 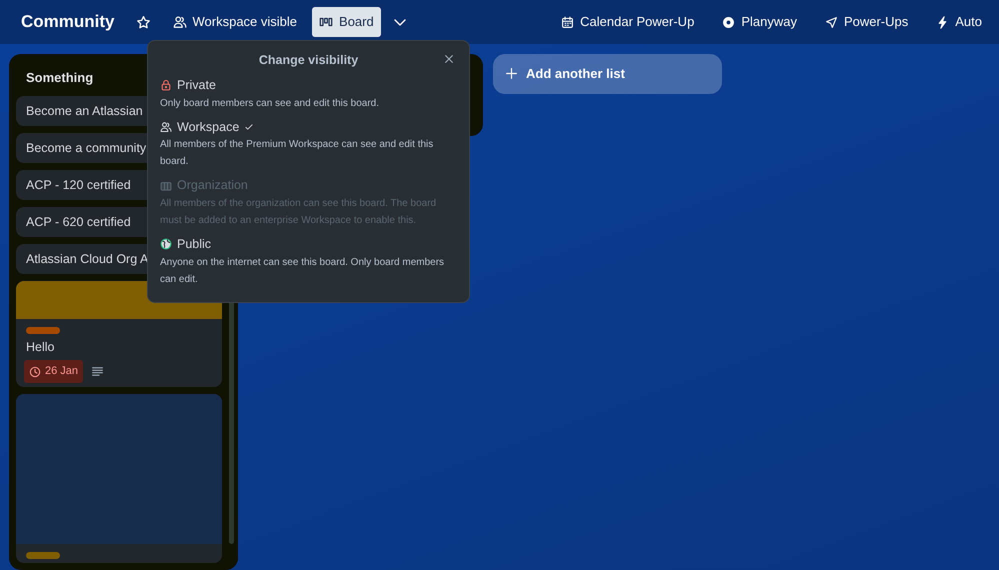 I want to click on globe-icon, so click(x=166, y=244).